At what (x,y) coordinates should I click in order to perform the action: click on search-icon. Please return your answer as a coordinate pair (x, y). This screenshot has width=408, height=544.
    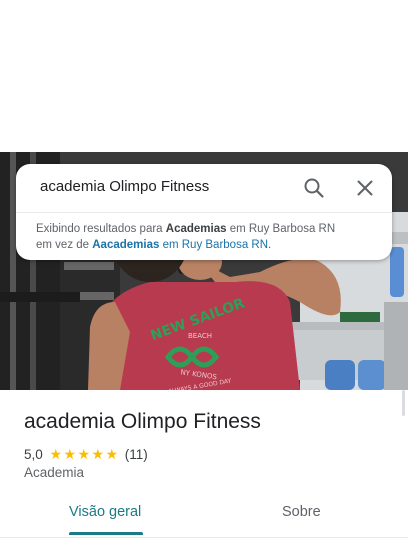
    Looking at the image, I should click on (314, 188).